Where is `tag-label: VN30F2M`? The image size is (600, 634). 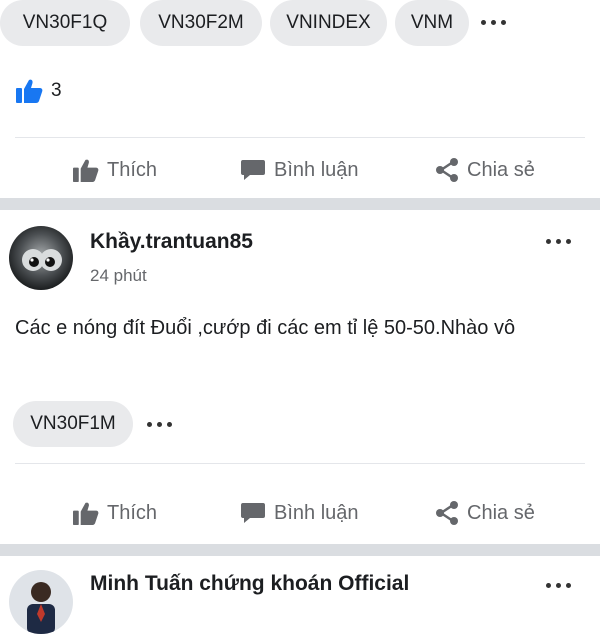
tag-label: VN30F2M is located at coordinates (201, 22).